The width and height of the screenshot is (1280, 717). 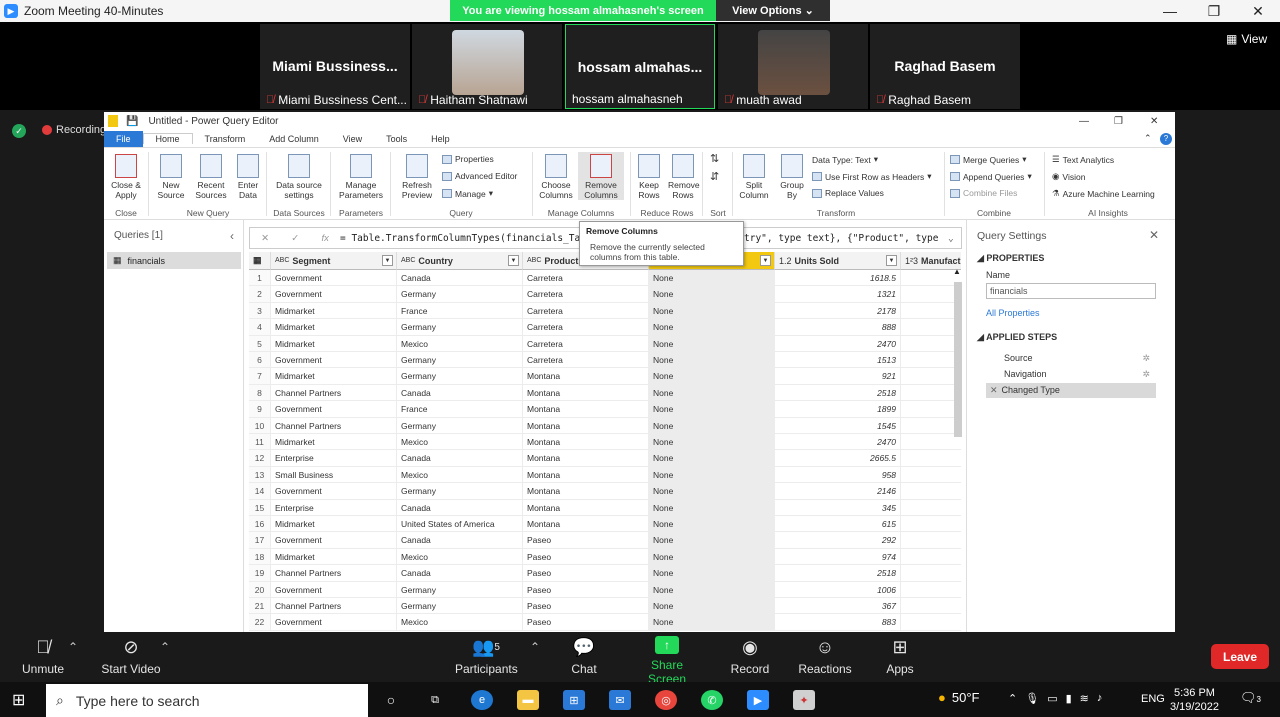 What do you see at coordinates (605, 557) in the screenshot?
I see `table-row: 18 Midmarket Mexico Paseo None 974` at bounding box center [605, 557].